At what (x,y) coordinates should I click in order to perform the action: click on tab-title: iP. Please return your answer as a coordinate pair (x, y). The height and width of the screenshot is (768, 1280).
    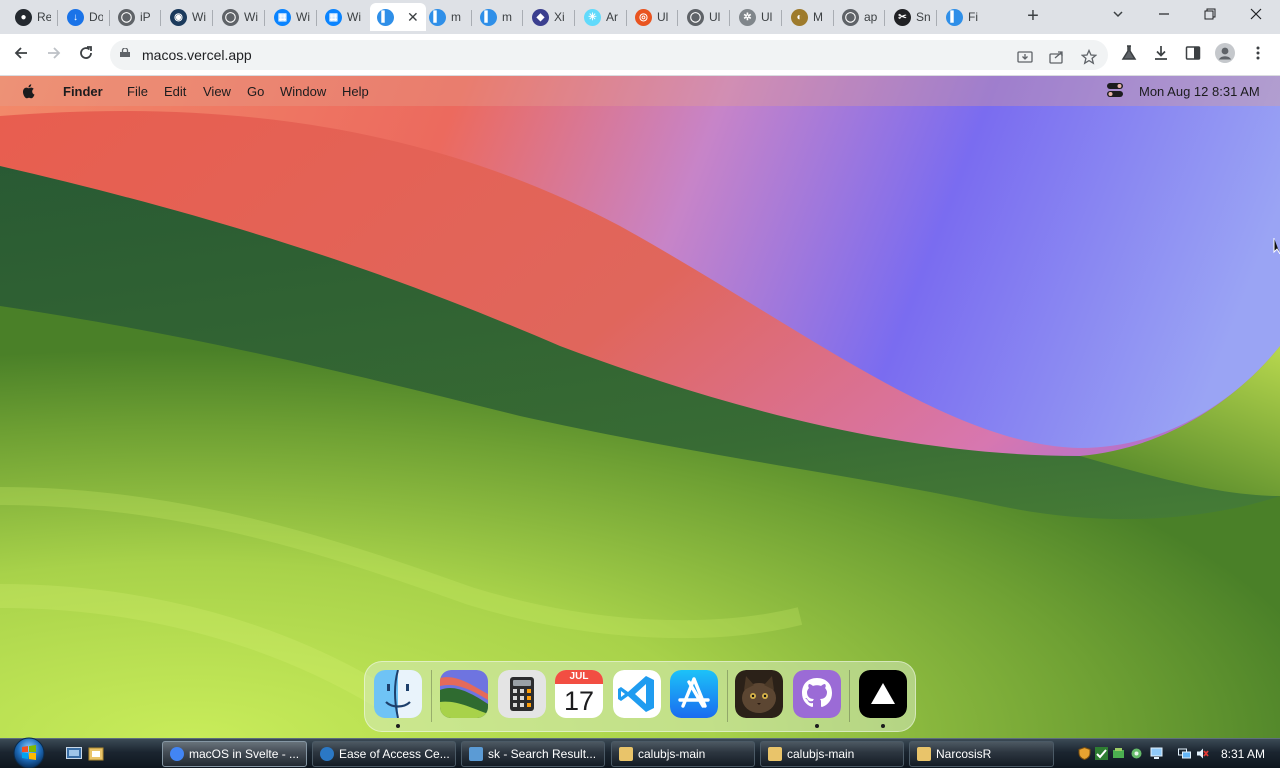
    Looking at the image, I should click on (145, 17).